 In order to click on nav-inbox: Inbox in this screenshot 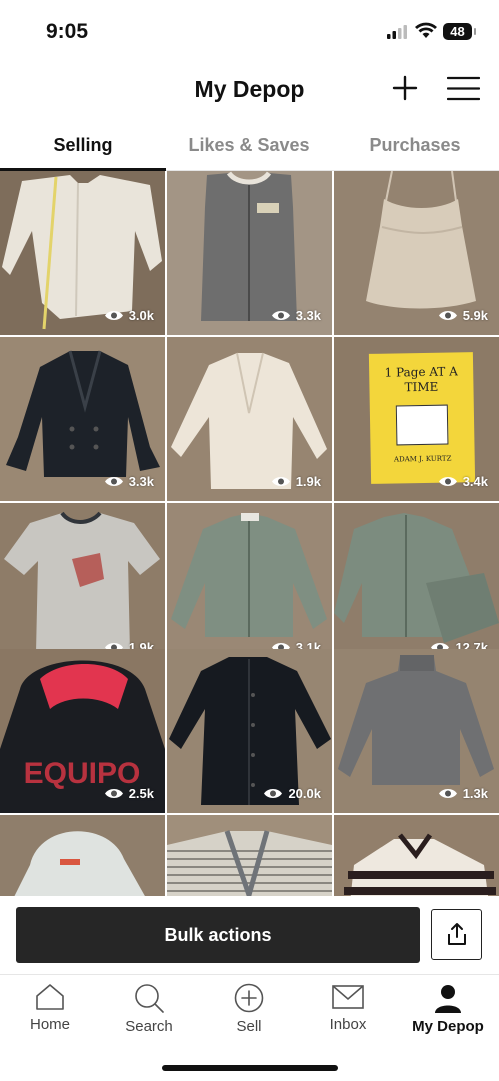, I will do `click(348, 1008)`.